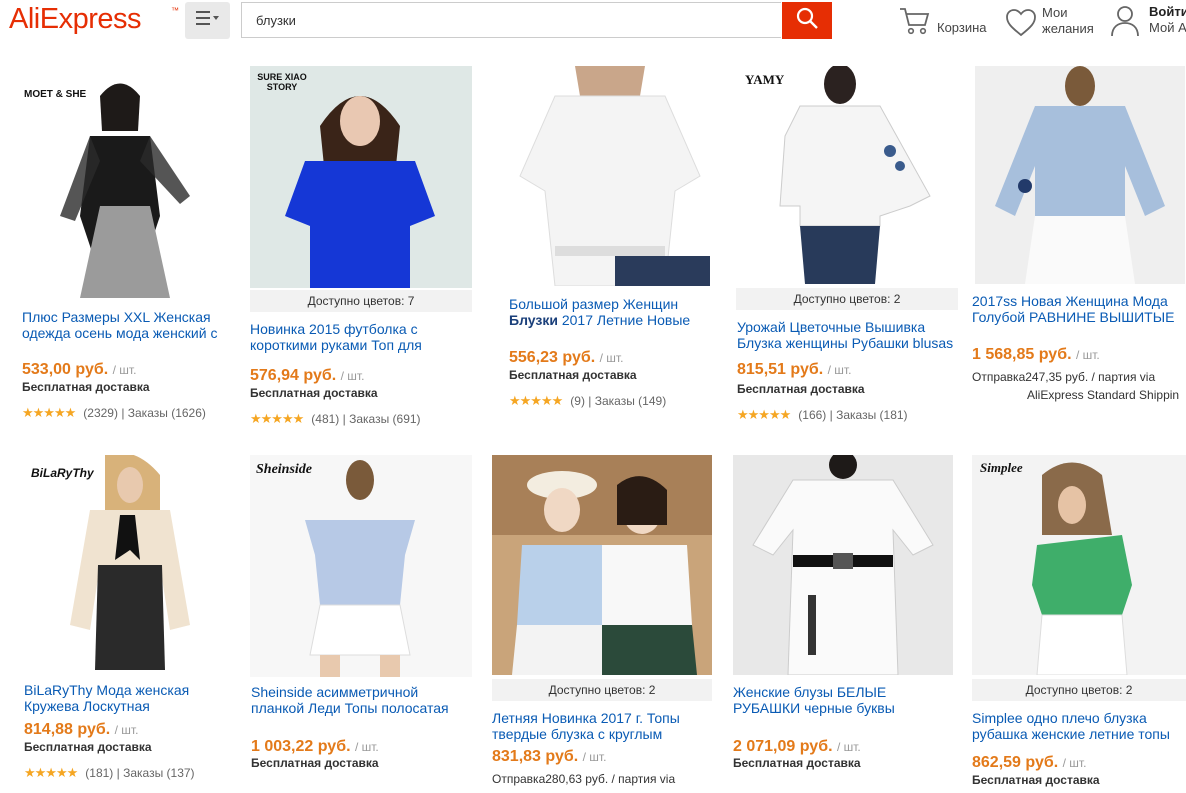  I want to click on product-title-line1: Плюс Размеры XXL Женская, so click(116, 317).